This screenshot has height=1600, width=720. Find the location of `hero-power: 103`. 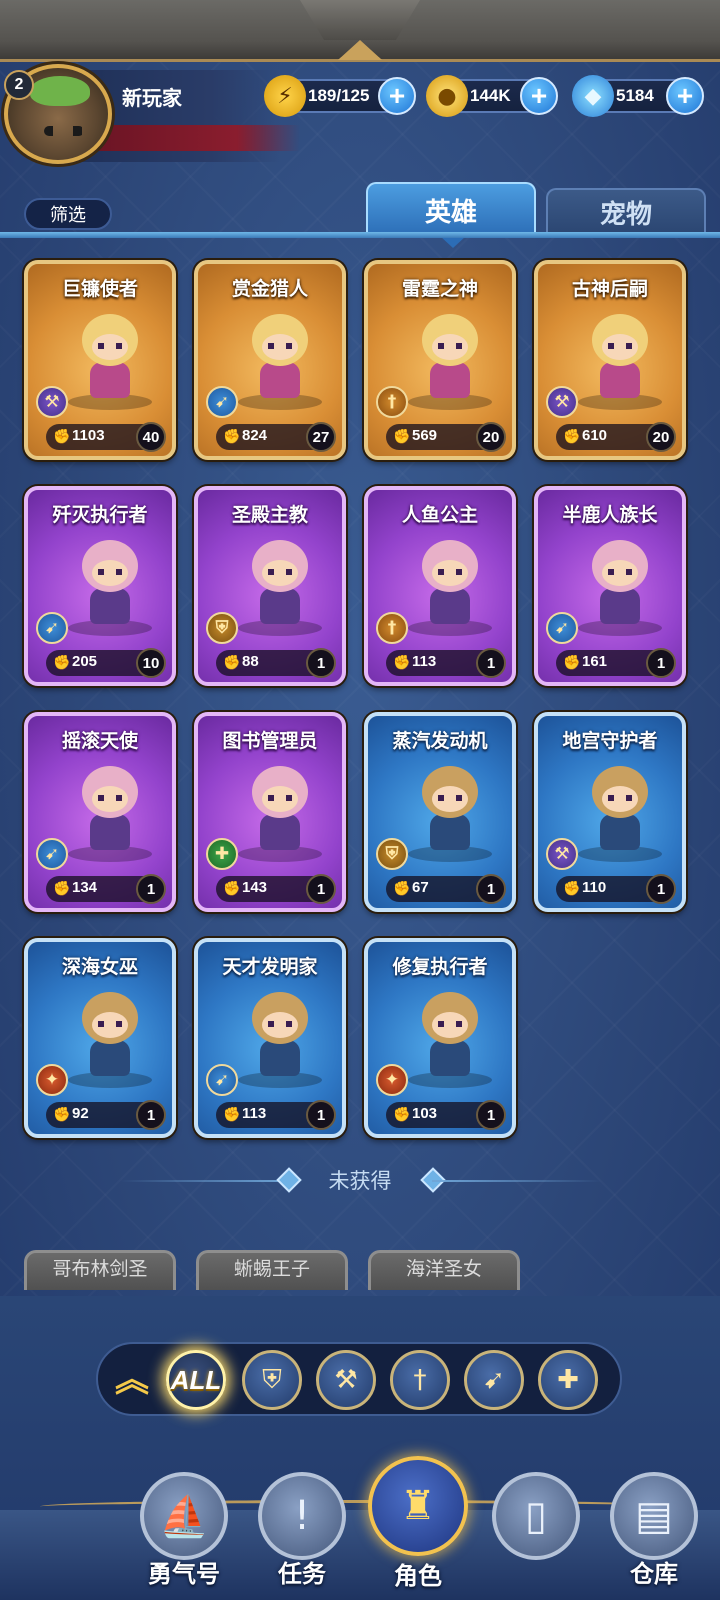

hero-power: 103 is located at coordinates (425, 1113).